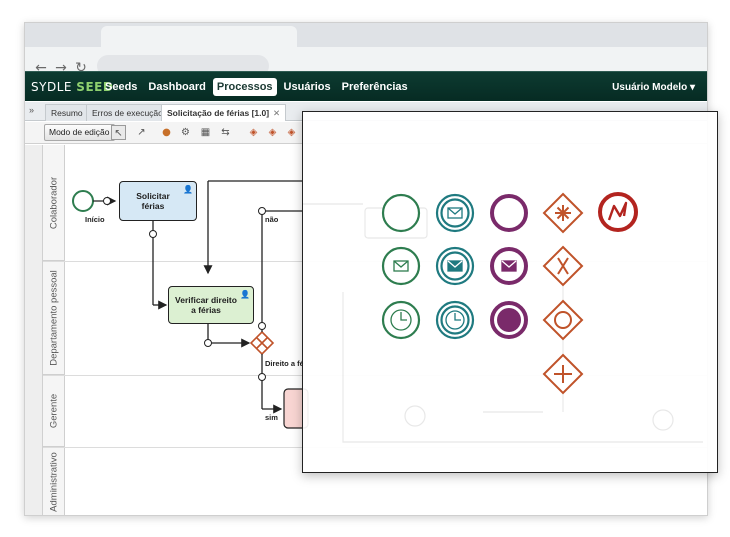 The width and height of the screenshot is (730, 537). What do you see at coordinates (83, 201) in the screenshot?
I see `start-event` at bounding box center [83, 201].